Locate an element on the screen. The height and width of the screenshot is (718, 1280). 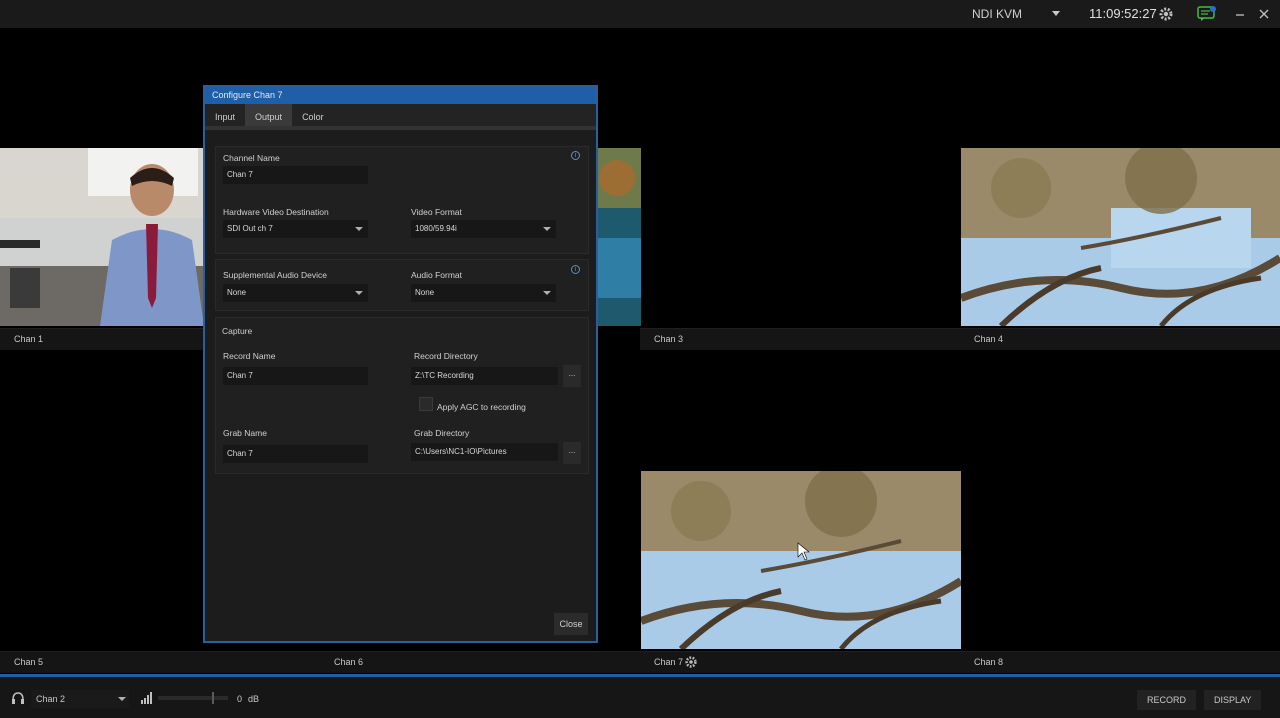
dialog-tabs: Input Output Color is located at coordinates (400, 117).